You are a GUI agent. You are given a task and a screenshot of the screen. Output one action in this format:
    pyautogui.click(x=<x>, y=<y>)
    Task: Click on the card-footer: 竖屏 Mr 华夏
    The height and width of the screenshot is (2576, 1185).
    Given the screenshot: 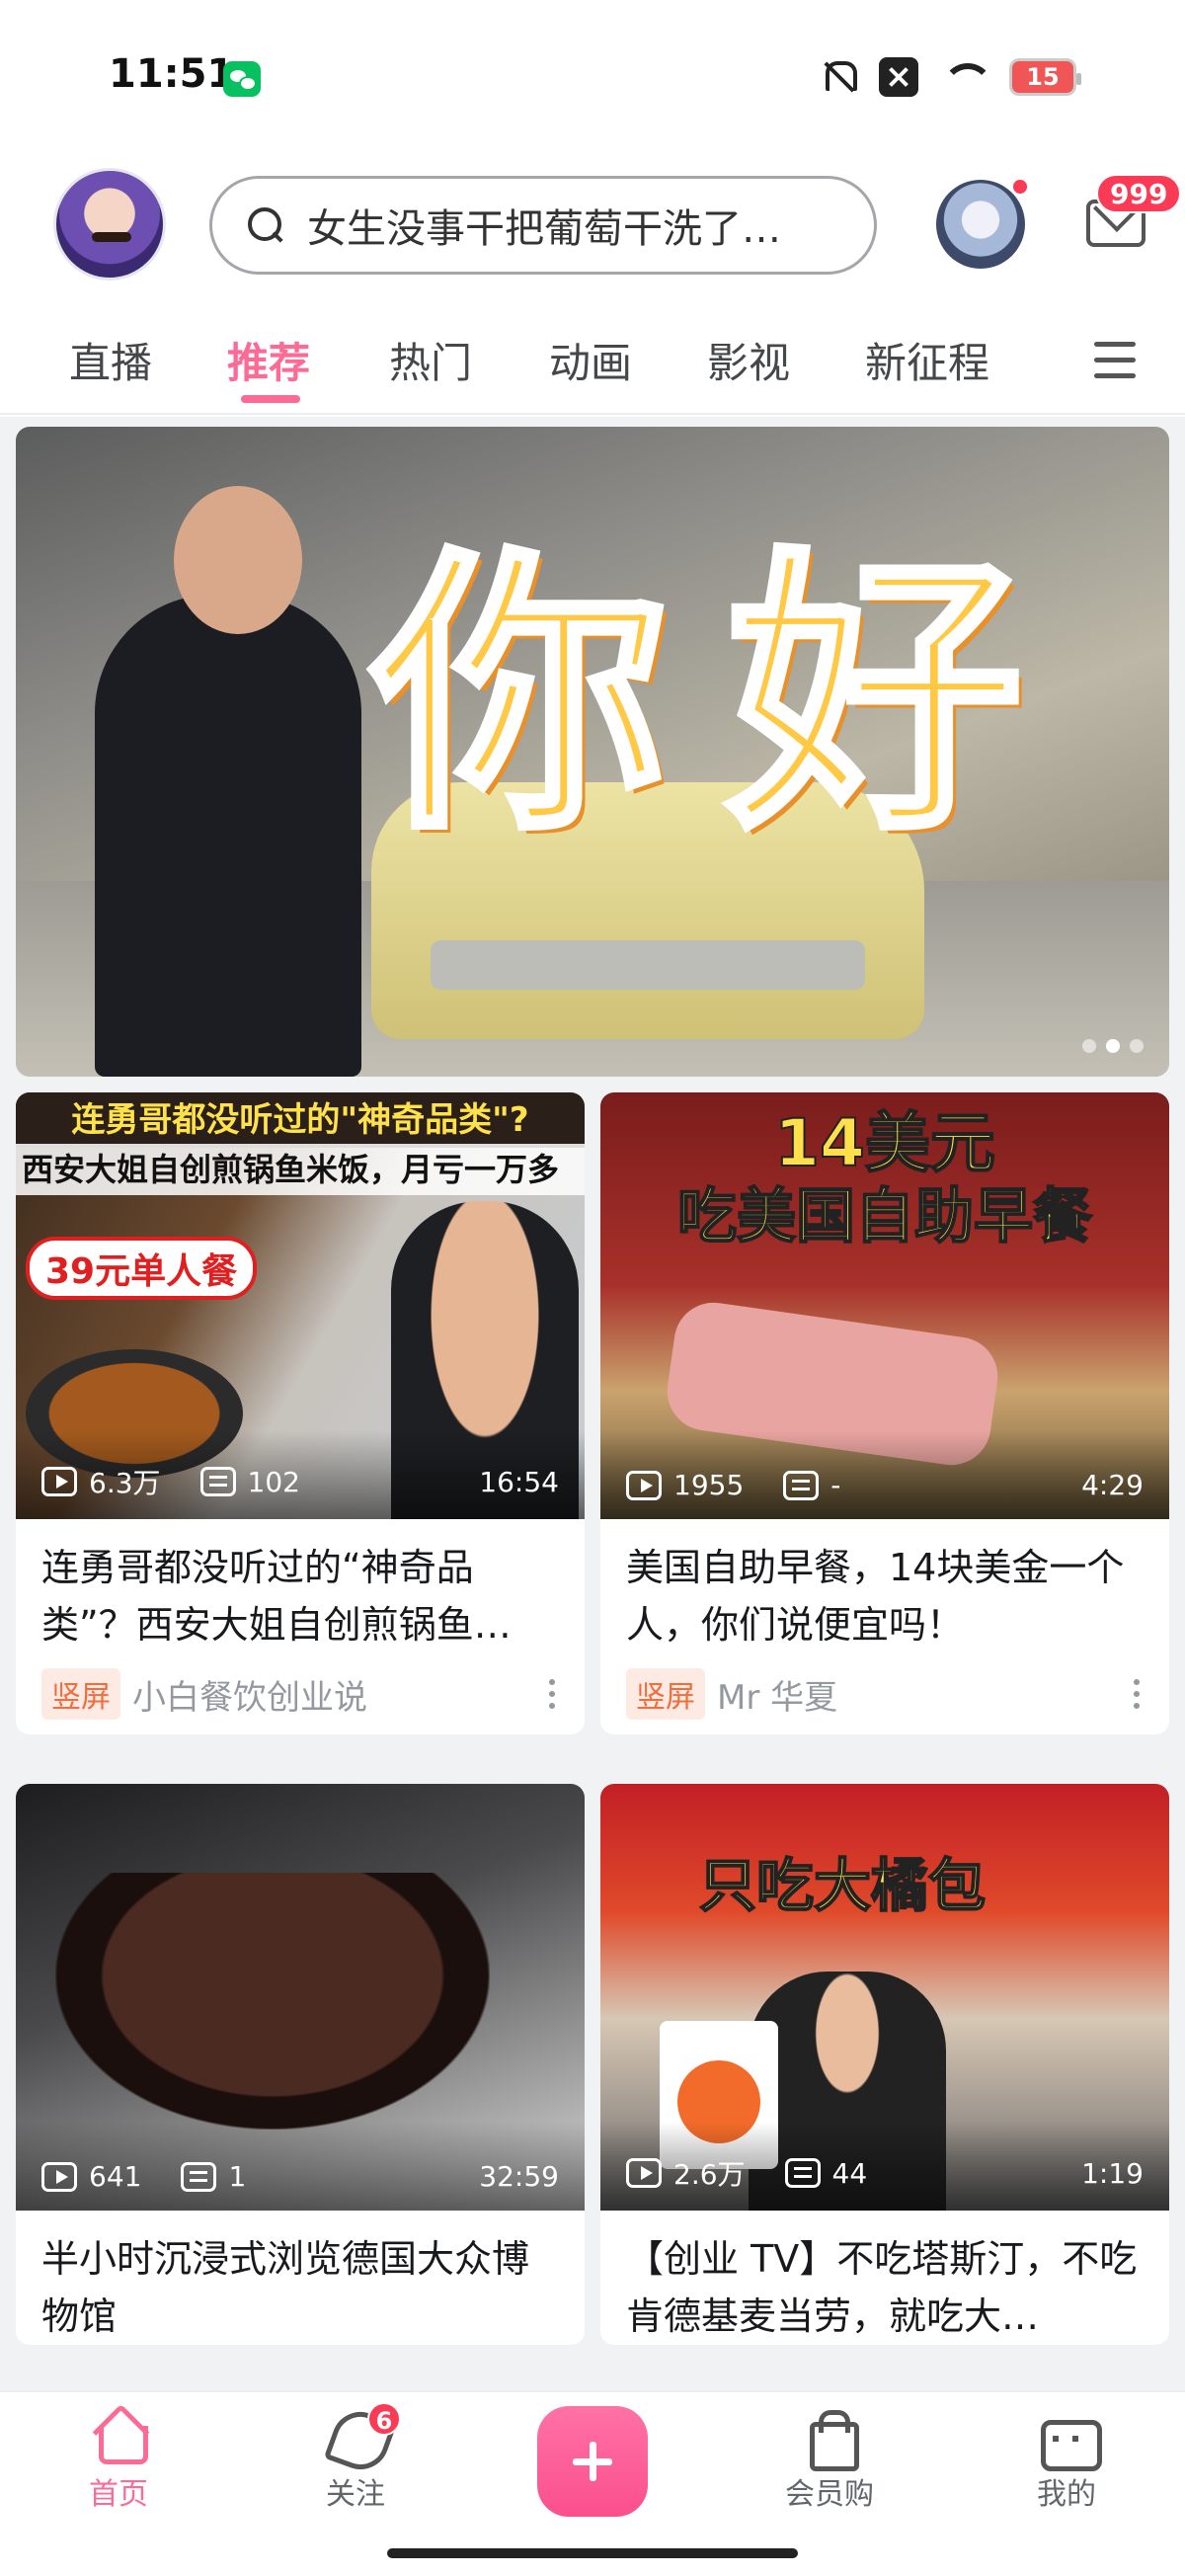 What is the action you would take?
    pyautogui.click(x=885, y=1693)
    